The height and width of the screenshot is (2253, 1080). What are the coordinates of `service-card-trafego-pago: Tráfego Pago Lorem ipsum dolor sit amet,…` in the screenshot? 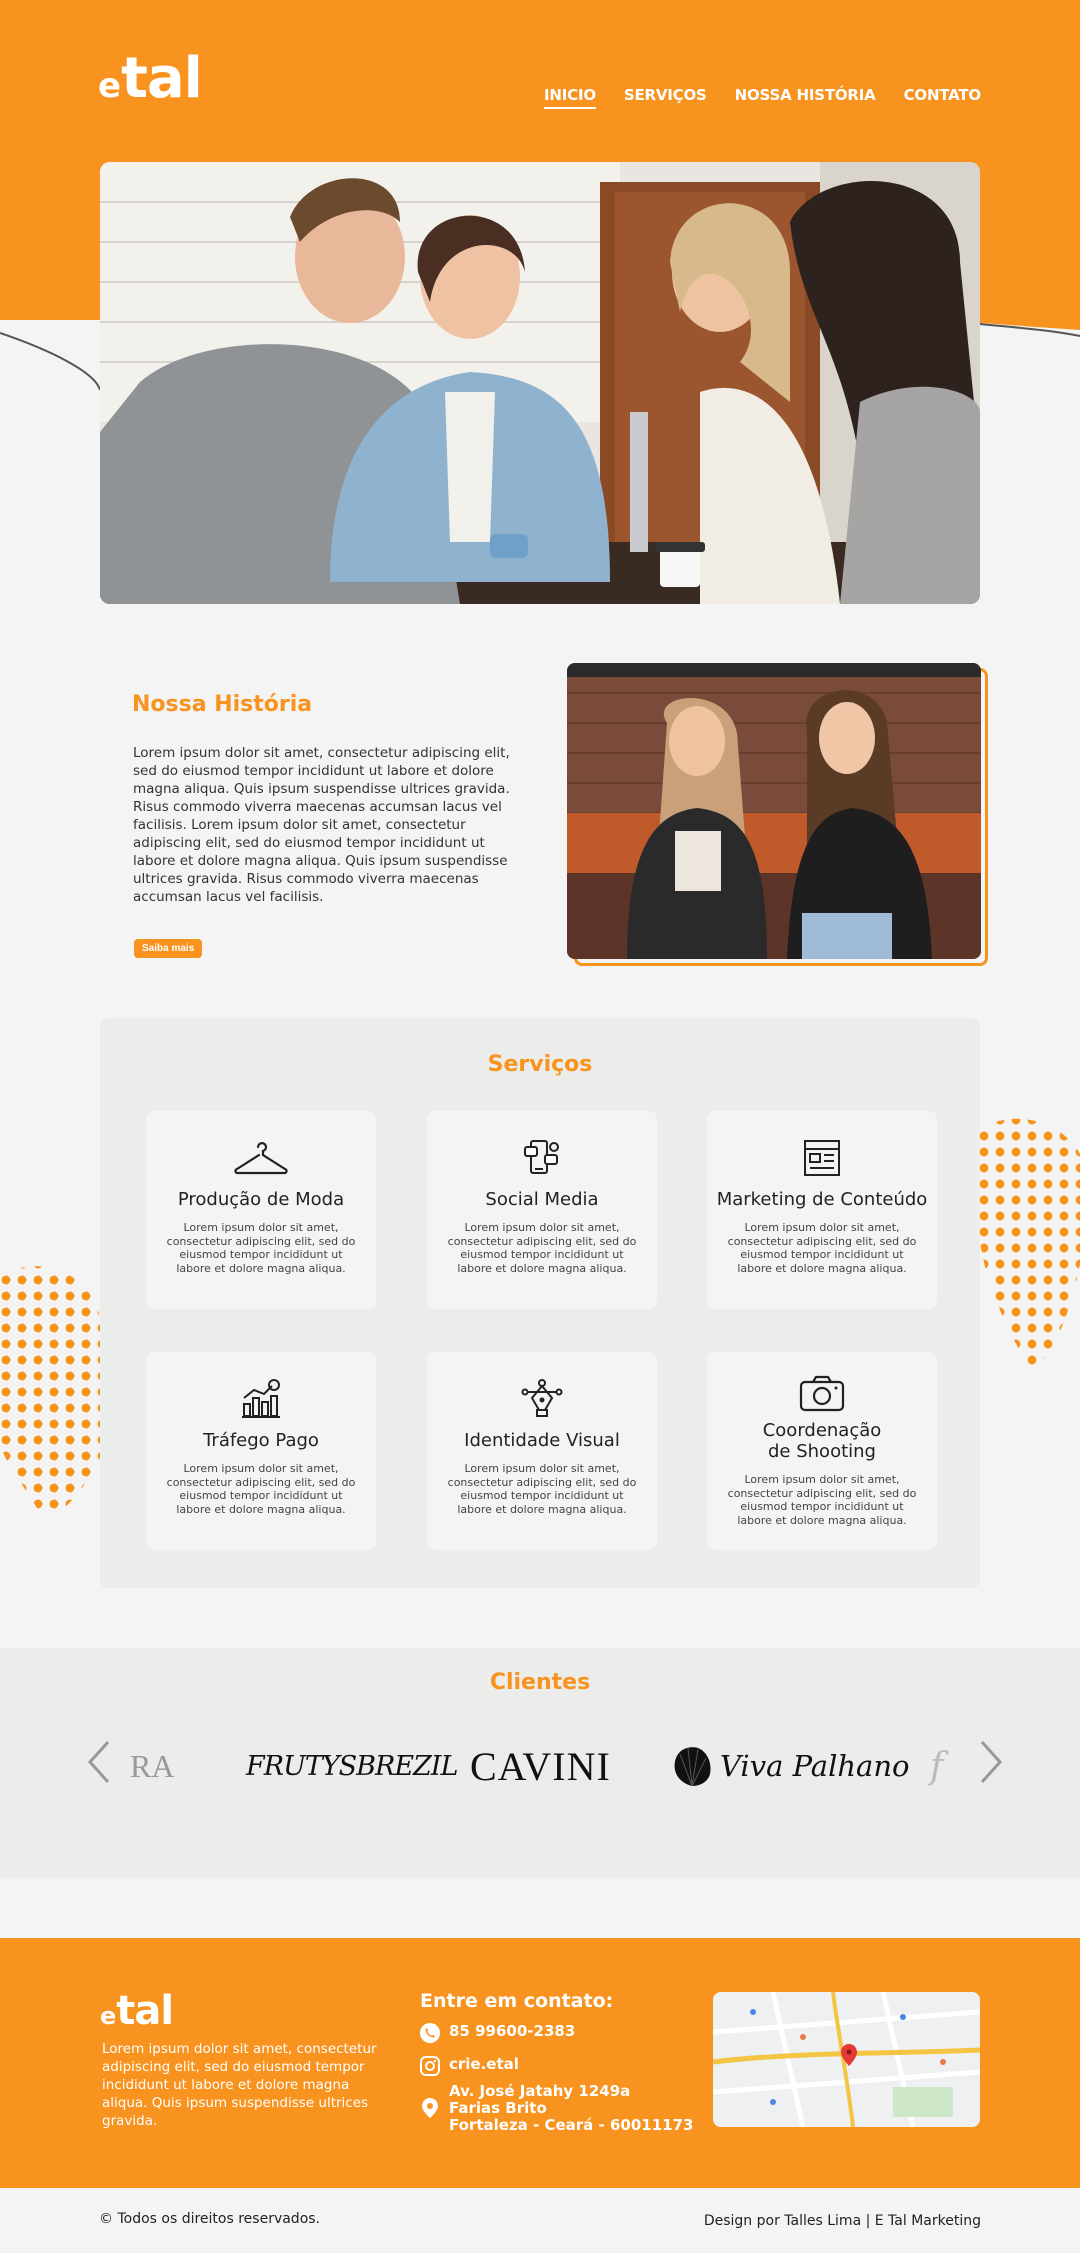 It's located at (261, 1451).